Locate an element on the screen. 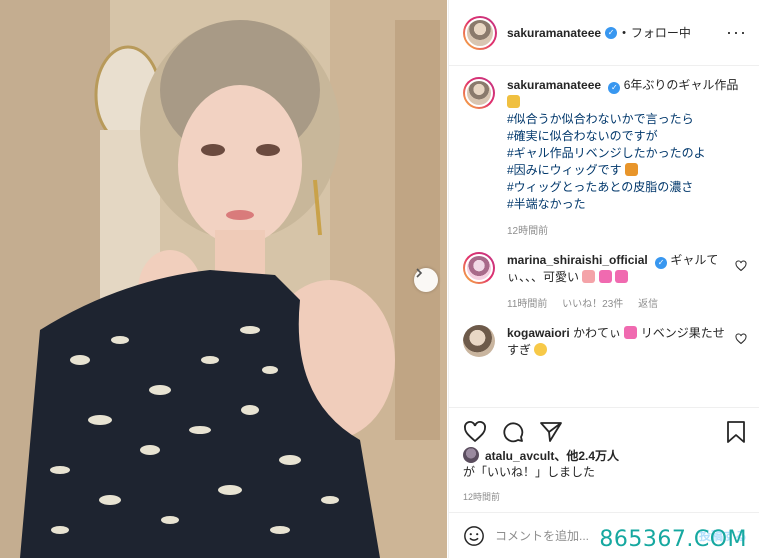 The width and height of the screenshot is (759, 558). caption-text: 6年ぶりのギャル作品 is located at coordinates (681, 85).